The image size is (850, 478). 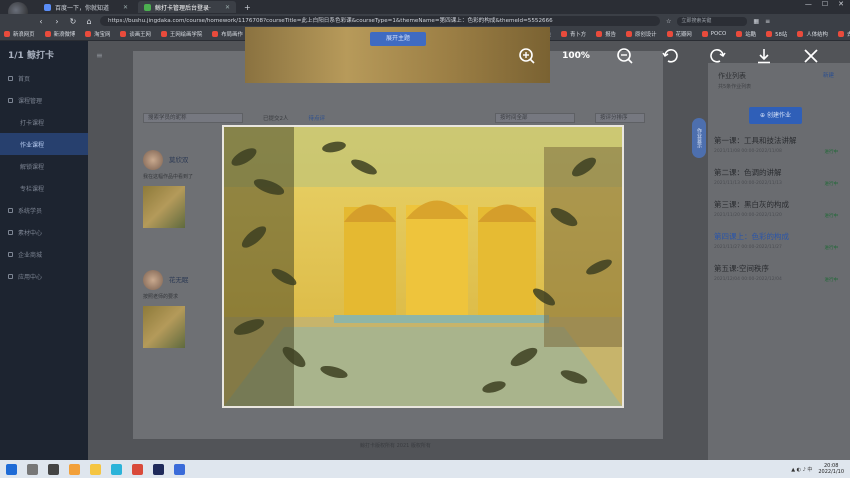 I want to click on bookmark-item: POCO, so click(x=713, y=34).